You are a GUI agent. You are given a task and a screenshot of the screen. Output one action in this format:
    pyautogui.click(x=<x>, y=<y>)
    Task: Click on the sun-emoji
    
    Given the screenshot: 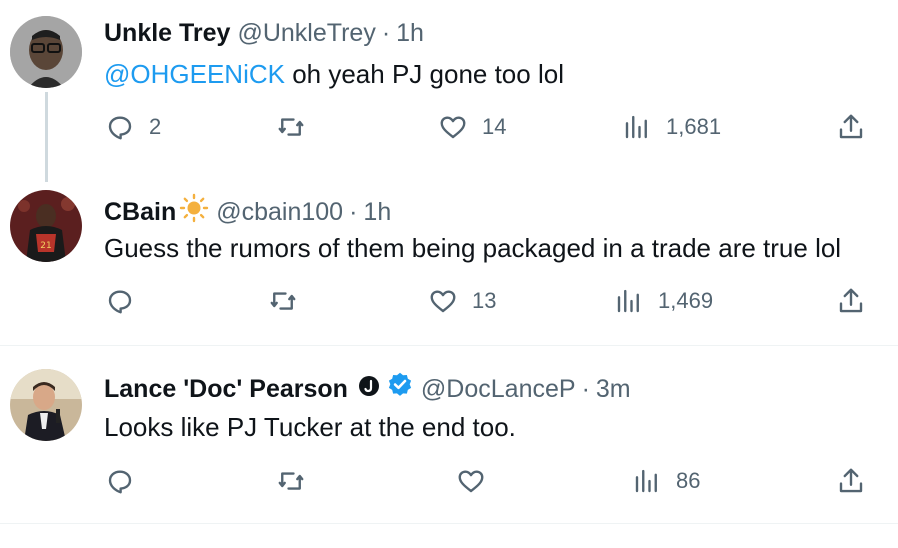 What is the action you would take?
    pyautogui.click(x=194, y=211)
    